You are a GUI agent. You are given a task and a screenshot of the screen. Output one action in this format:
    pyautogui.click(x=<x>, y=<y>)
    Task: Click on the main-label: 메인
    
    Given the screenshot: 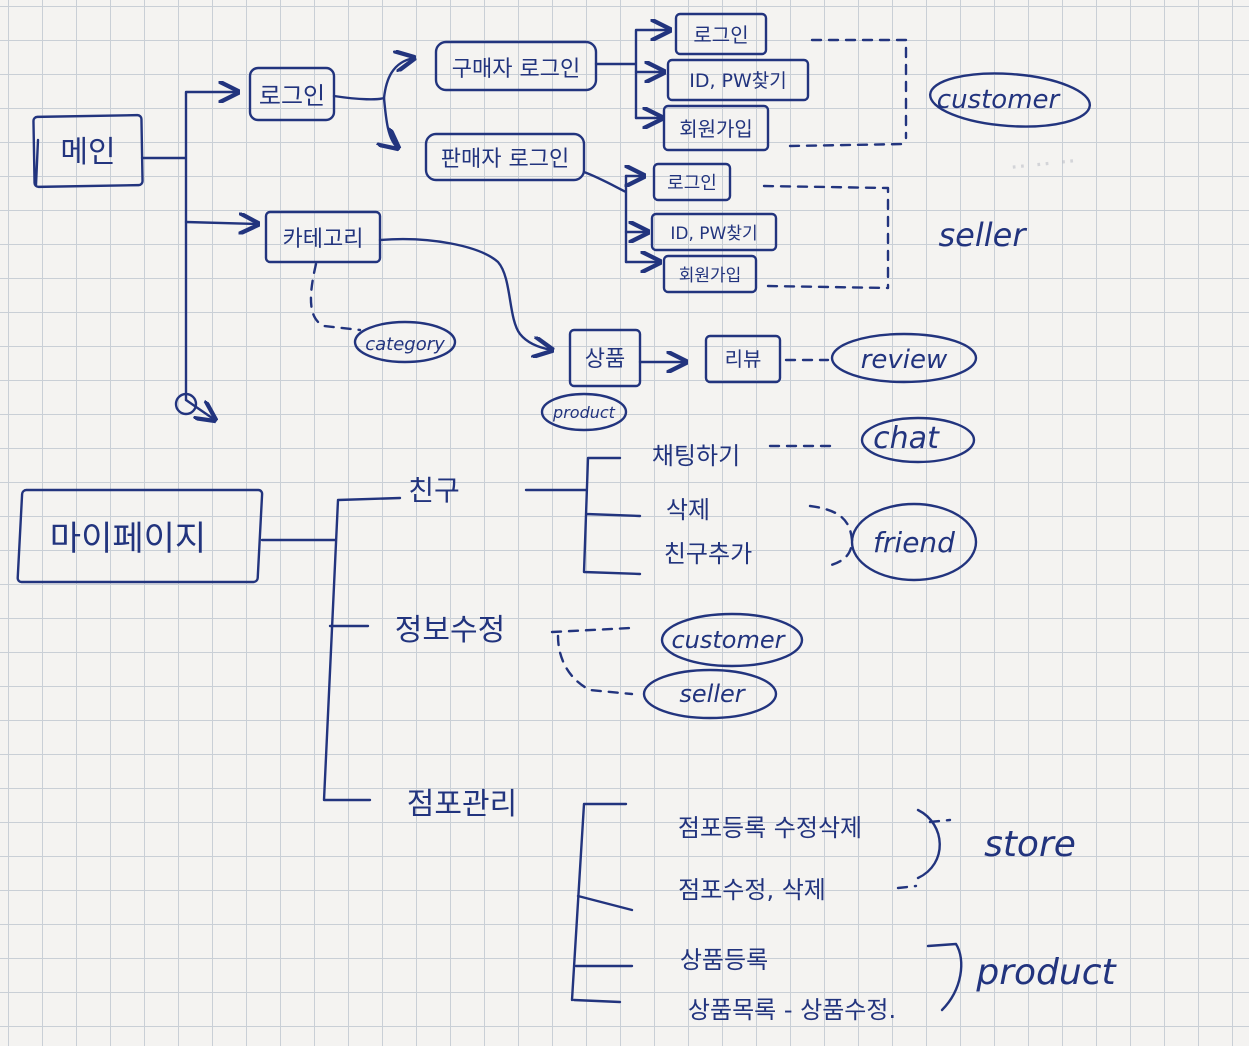 What is the action you would take?
    pyautogui.click(x=87, y=152)
    